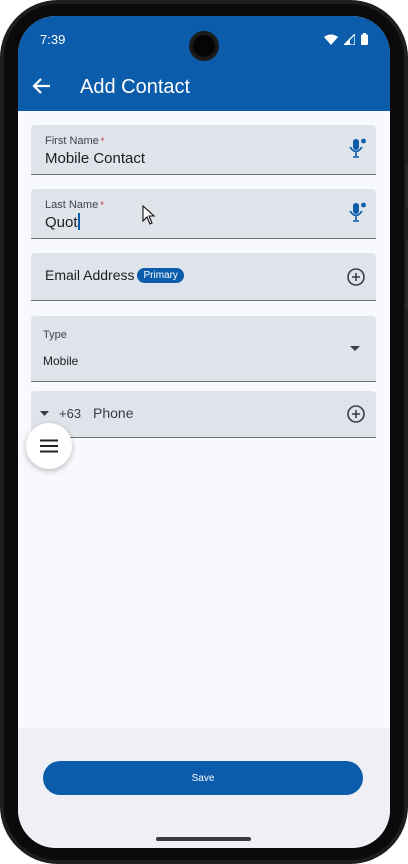 Image resolution: width=408 pixels, height=864 pixels. What do you see at coordinates (364, 39) in the screenshot?
I see `battery-icon` at bounding box center [364, 39].